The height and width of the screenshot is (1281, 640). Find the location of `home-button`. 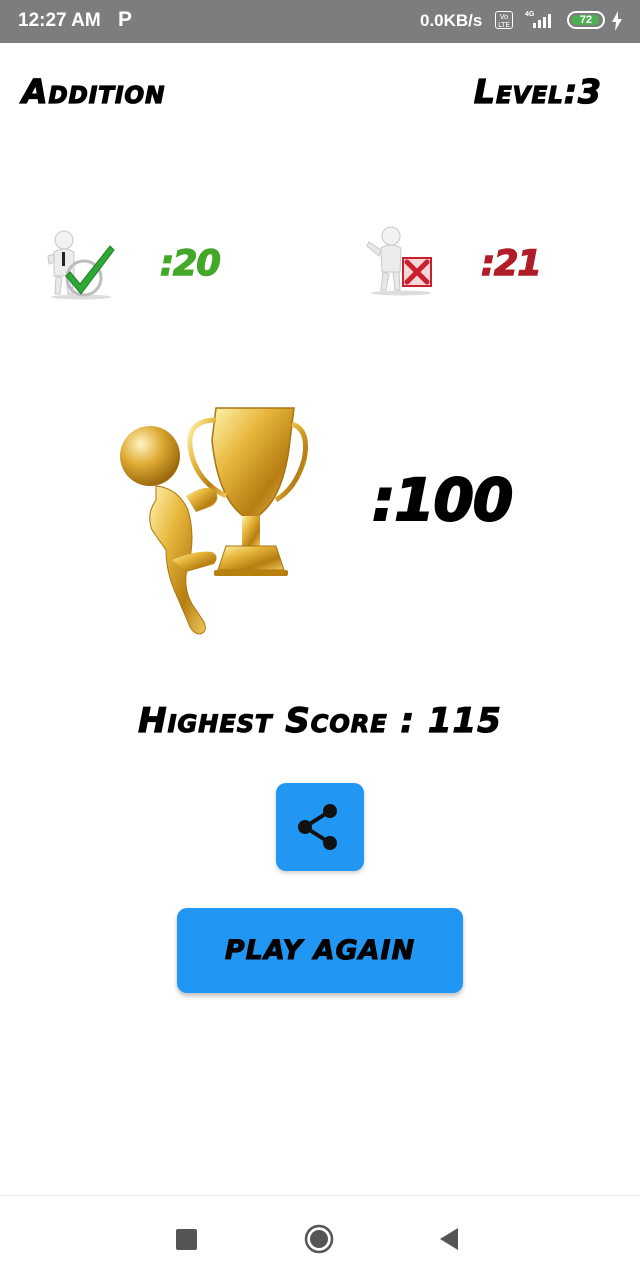

home-button is located at coordinates (319, 1239).